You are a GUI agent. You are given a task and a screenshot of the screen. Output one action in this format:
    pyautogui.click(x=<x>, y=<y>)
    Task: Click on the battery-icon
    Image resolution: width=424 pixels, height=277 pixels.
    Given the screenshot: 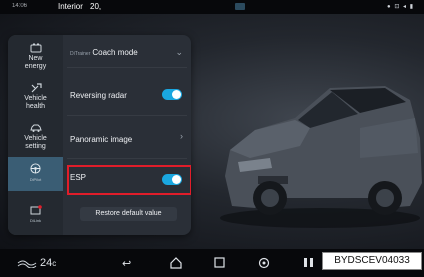 What is the action you would take?
    pyautogui.click(x=35, y=48)
    